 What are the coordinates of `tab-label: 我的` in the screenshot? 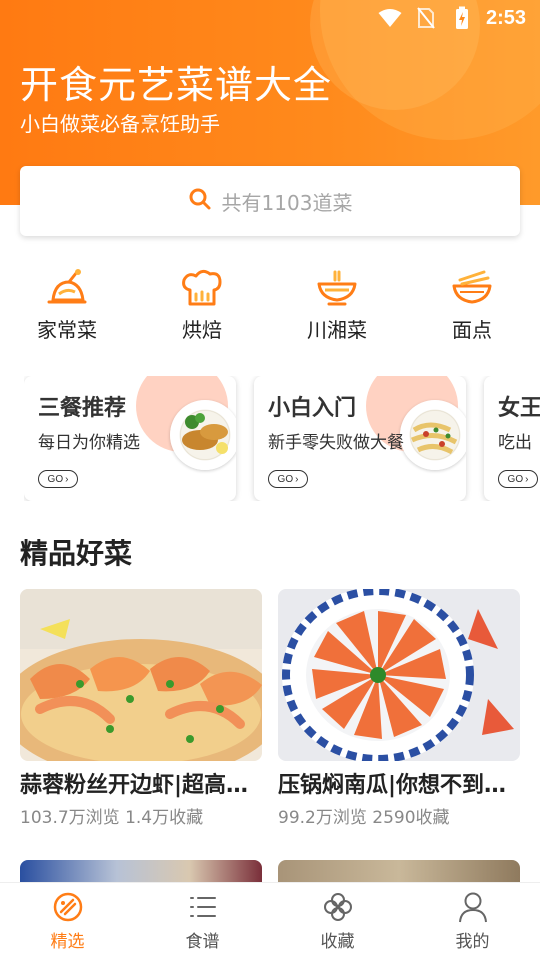 It's located at (472, 942).